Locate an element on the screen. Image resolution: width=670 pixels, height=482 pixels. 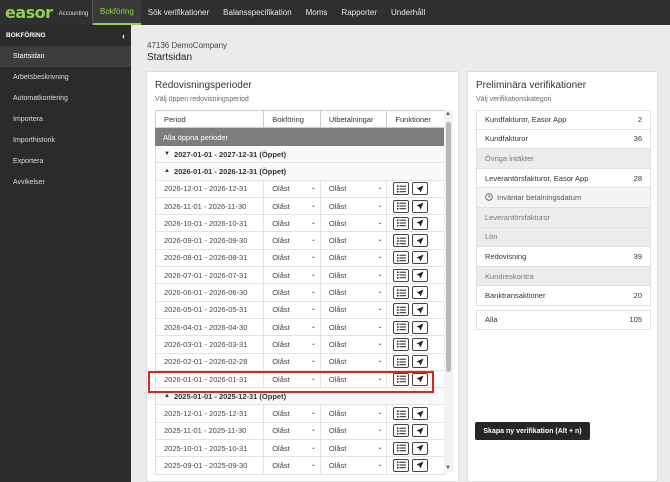
category-row: Kundfakturor, Easor App 2 is located at coordinates (563, 120).